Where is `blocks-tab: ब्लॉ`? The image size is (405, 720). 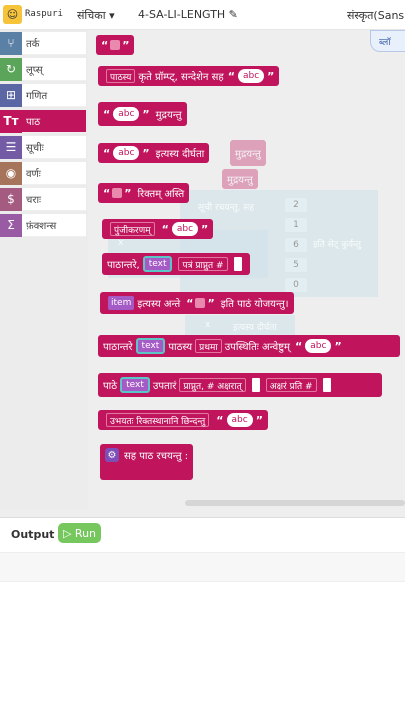
blocks-tab: ब्लॉ is located at coordinates (387, 41).